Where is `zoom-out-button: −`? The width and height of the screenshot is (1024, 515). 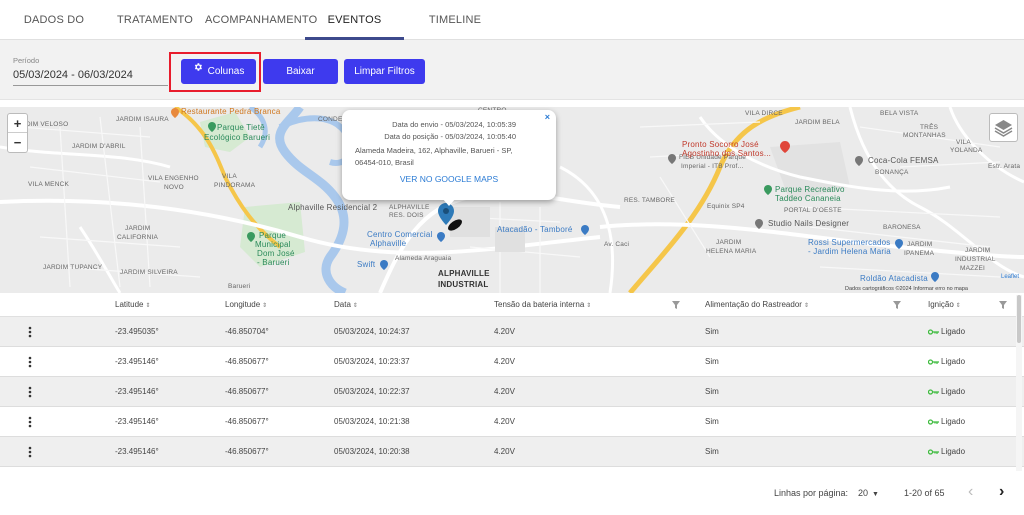
zoom-out-button: − is located at coordinates (17, 142).